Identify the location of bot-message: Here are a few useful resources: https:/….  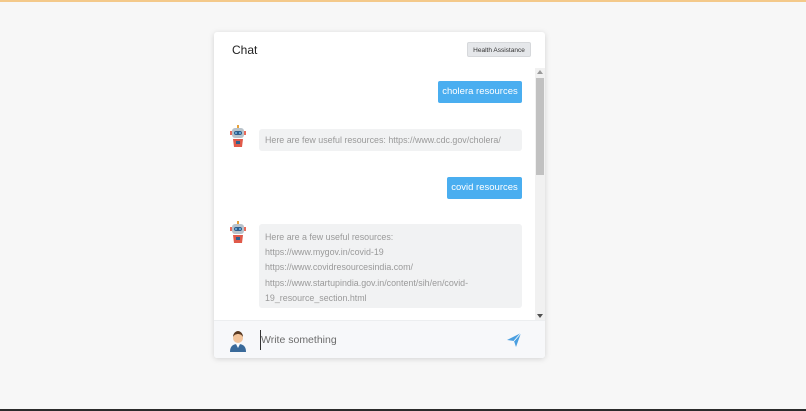
(390, 266).